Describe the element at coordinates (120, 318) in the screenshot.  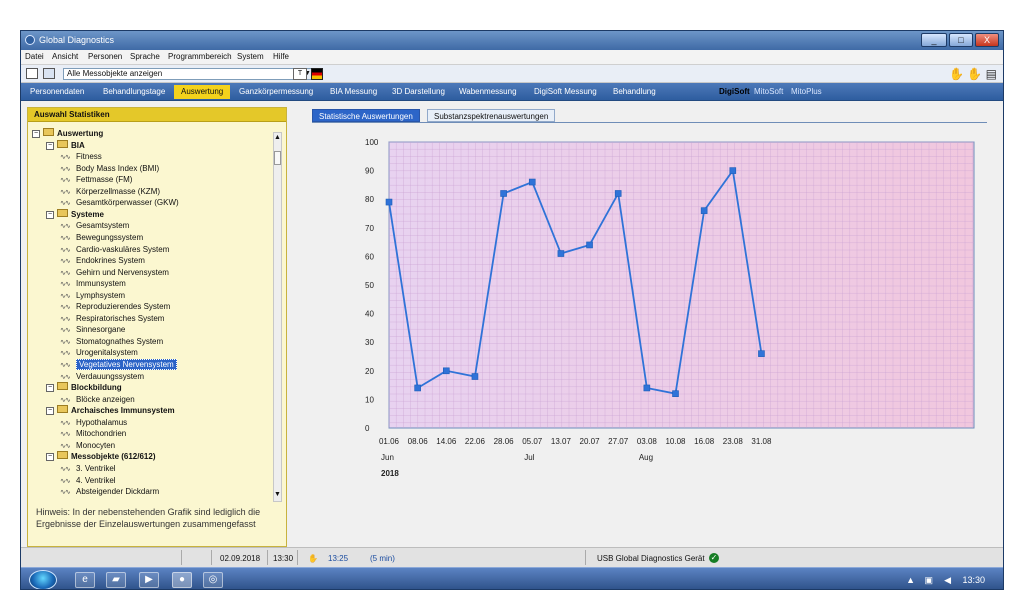
I see `tree-item-label: Respiratorisches System` at that location.